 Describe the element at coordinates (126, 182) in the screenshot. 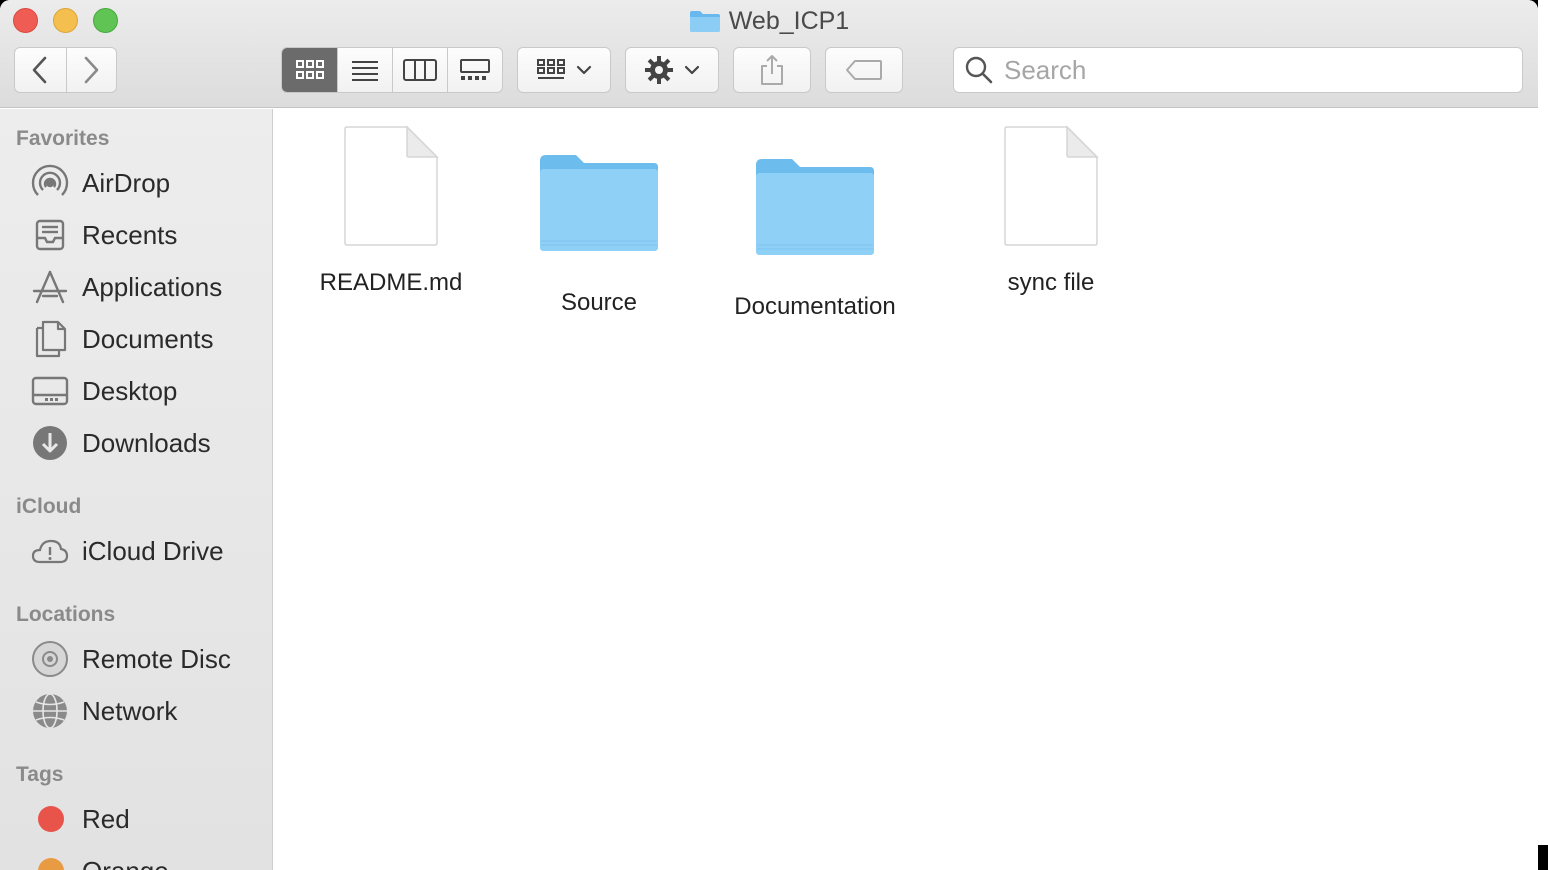

I see `sidebar-item-label: AirDrop` at that location.